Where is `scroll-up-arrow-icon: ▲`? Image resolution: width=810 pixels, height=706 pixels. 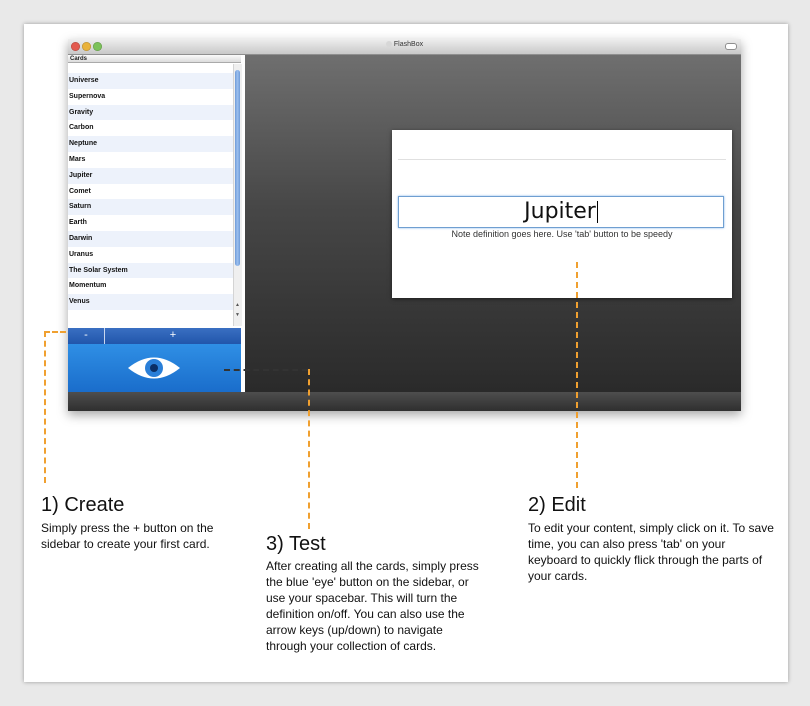
scroll-up-arrow-icon: ▲ is located at coordinates (237, 305).